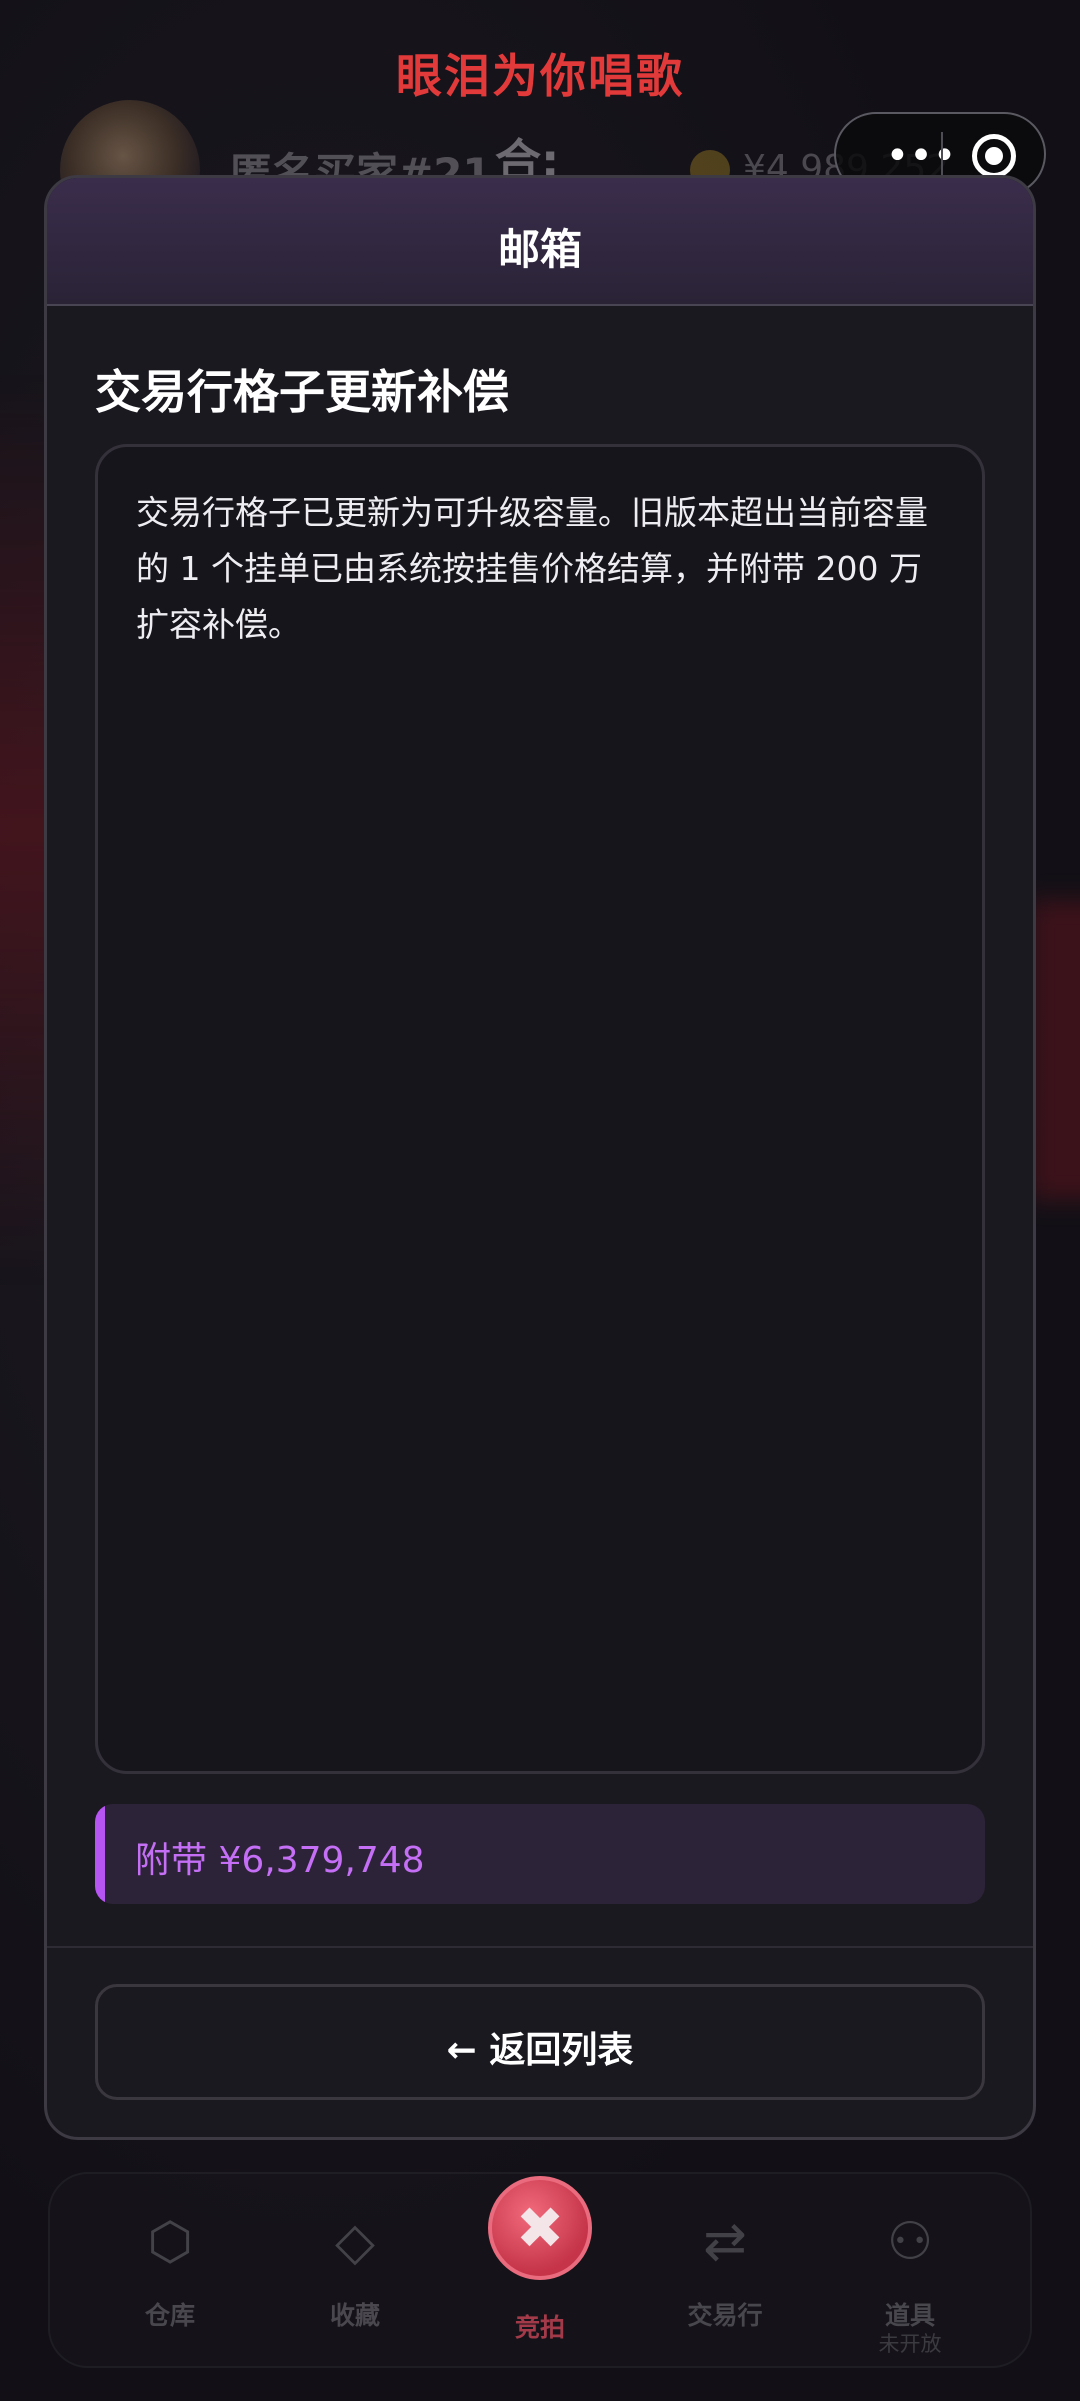 The image size is (1080, 2401). I want to click on background-glow-right, so click(1055, 1050).